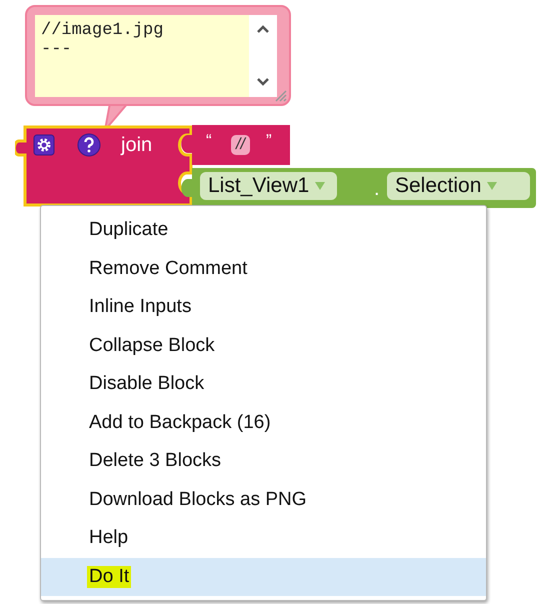  Describe the element at coordinates (198, 499) in the screenshot. I see `item-label: Download Blocks as PNG` at that location.